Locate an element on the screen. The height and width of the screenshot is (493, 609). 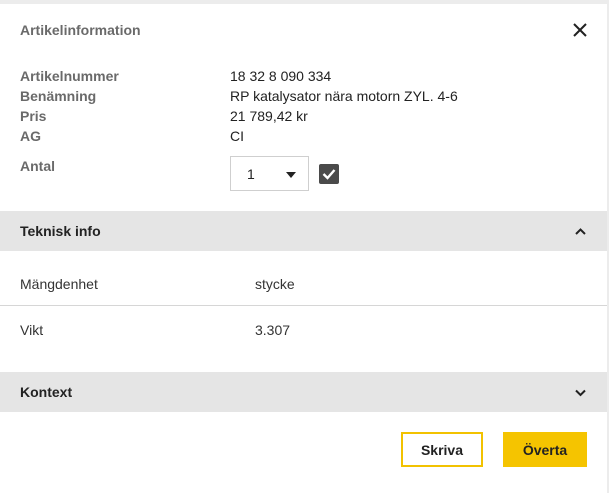
article-number-value: 18 32 8 090 334 is located at coordinates (281, 76).